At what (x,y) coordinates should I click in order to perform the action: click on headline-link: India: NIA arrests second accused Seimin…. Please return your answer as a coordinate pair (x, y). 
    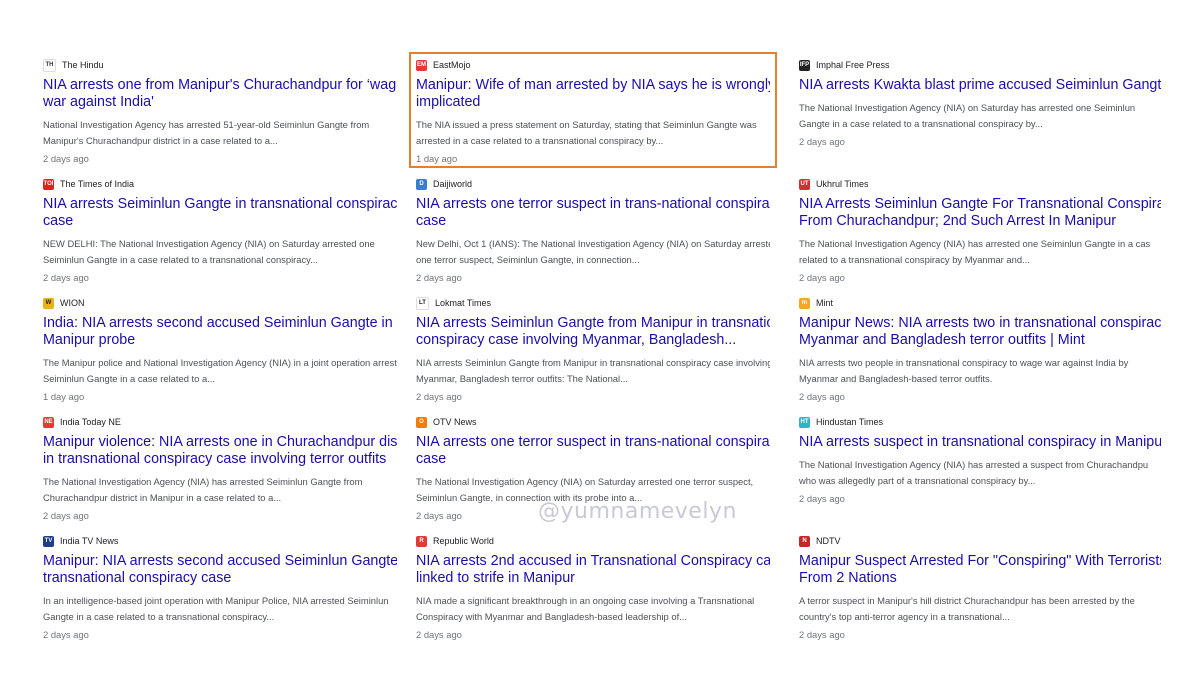
    Looking at the image, I should click on (220, 332).